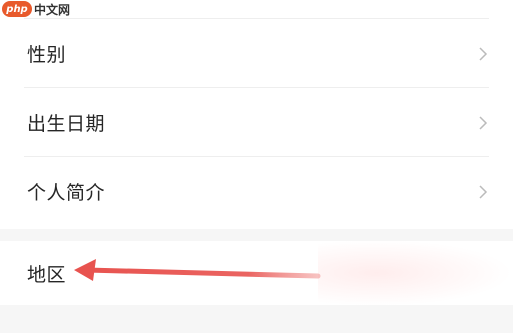 The image size is (513, 333). Describe the element at coordinates (66, 193) in the screenshot. I see `bio-label: 个人简介` at that location.